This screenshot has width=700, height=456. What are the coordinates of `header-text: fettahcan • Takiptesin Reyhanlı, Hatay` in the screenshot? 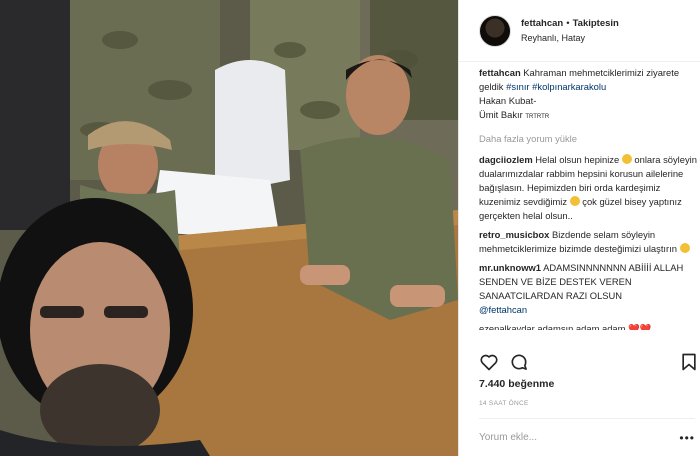 It's located at (570, 31).